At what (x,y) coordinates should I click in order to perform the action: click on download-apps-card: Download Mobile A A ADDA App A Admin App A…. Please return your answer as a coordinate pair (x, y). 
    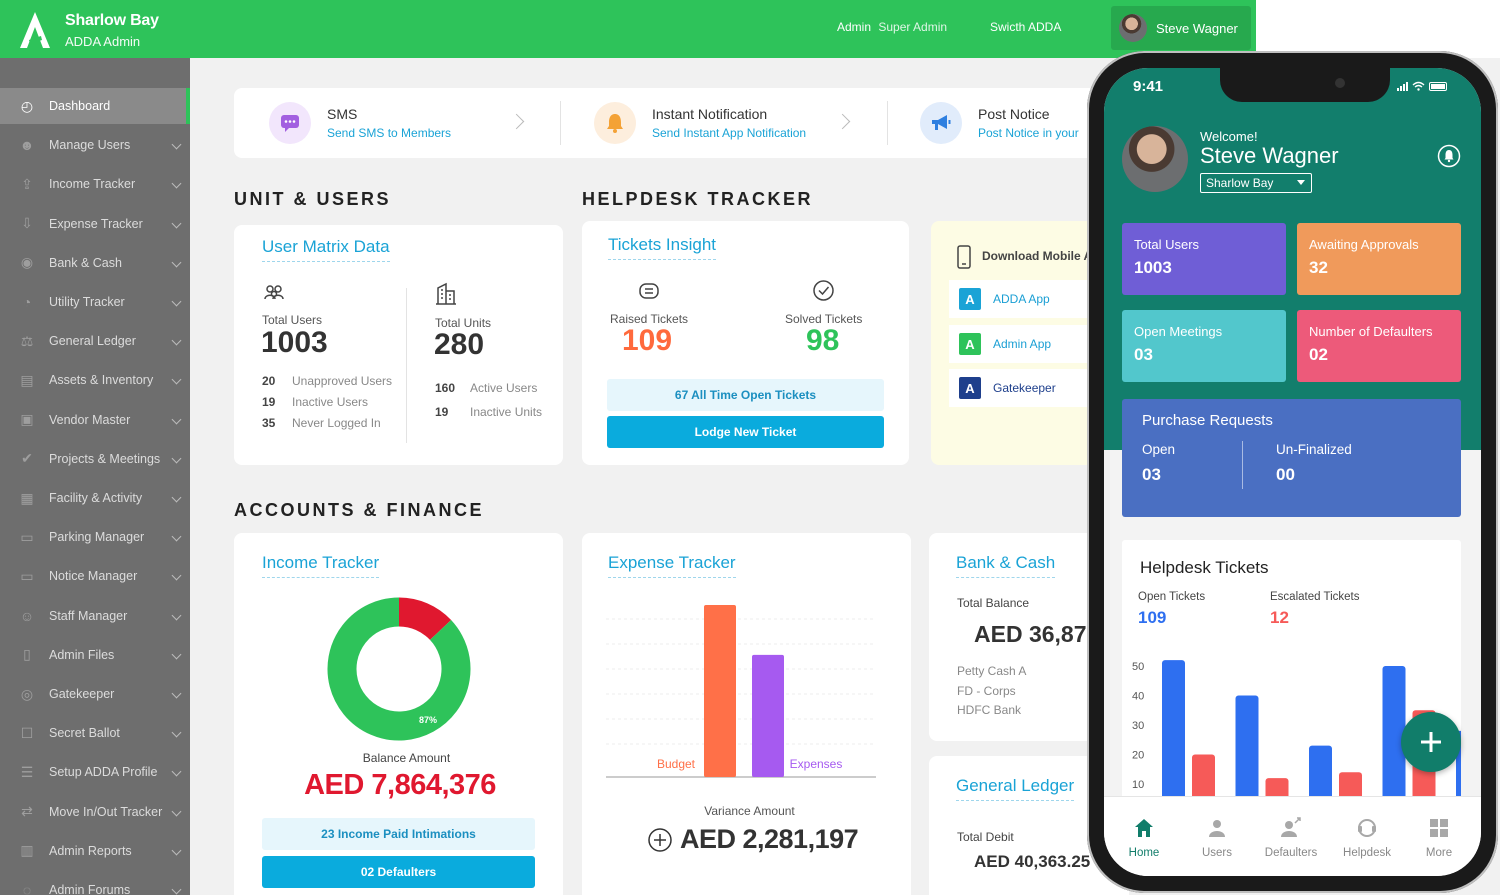
    Looking at the image, I should click on (1021, 343).